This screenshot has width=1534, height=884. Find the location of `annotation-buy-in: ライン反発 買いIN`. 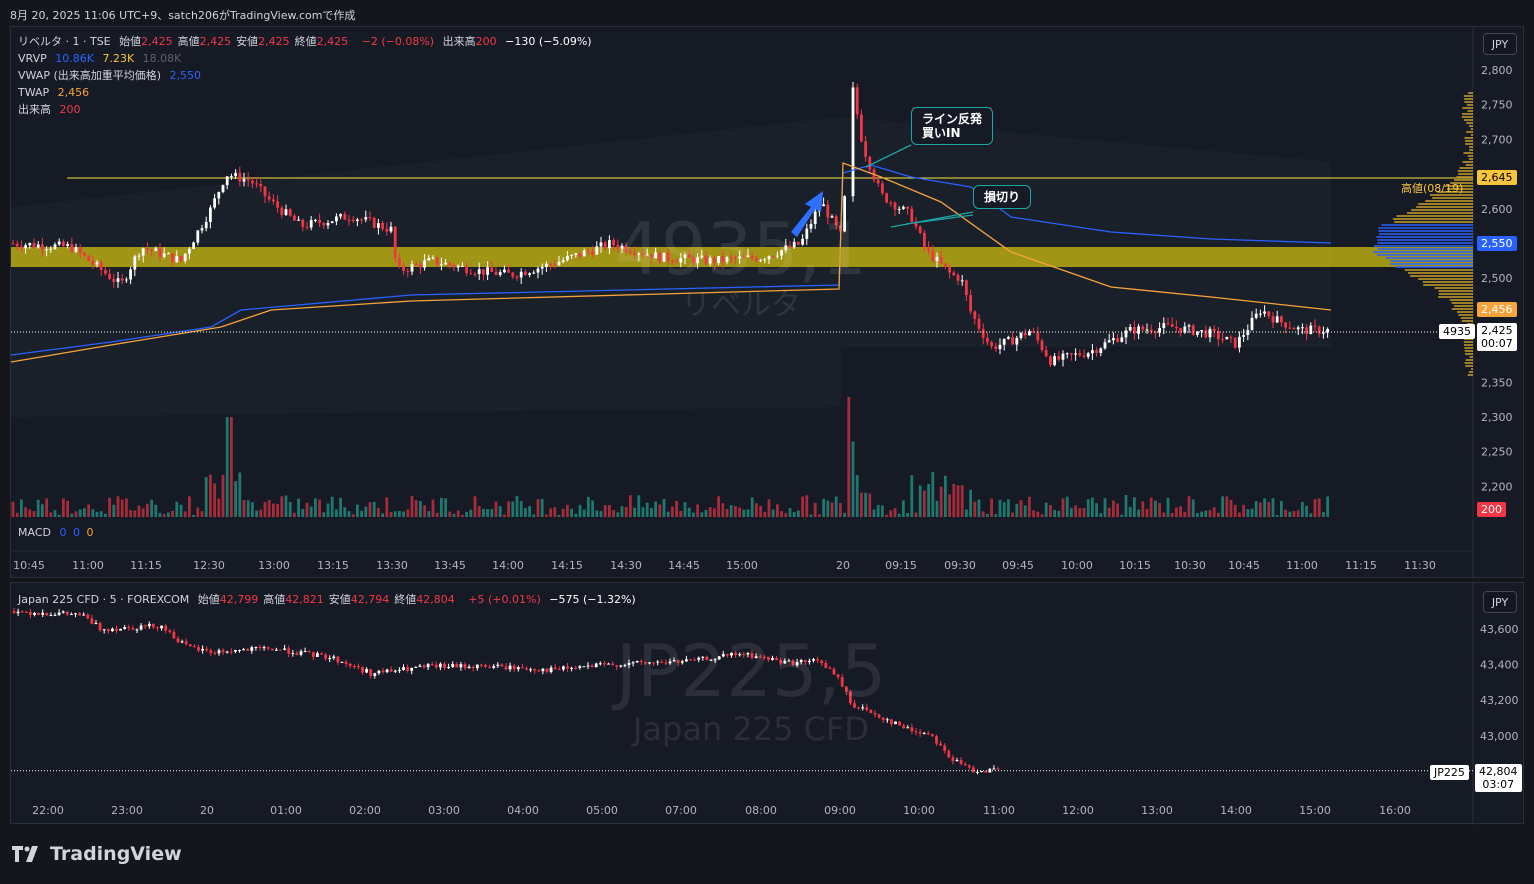

annotation-buy-in: ライン反発 買いIN is located at coordinates (952, 126).